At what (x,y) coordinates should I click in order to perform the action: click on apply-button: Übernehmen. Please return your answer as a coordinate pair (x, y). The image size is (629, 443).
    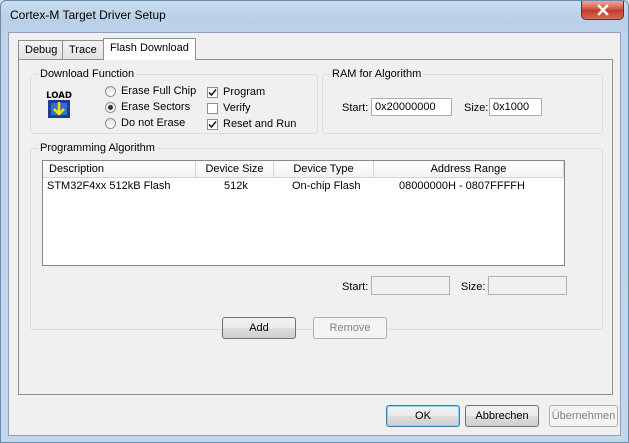
    Looking at the image, I should click on (583, 416).